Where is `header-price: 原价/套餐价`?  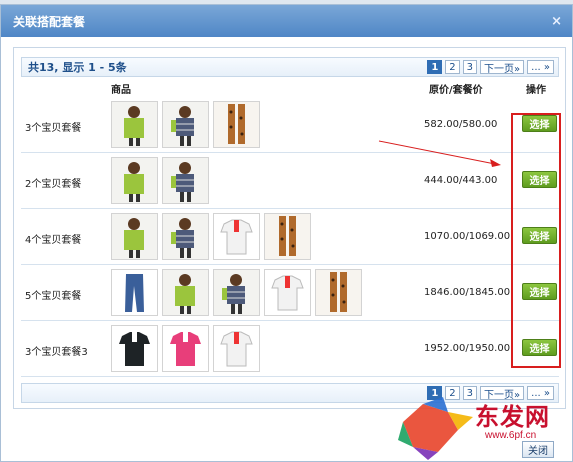 header-price: 原价/套餐价 is located at coordinates (456, 90).